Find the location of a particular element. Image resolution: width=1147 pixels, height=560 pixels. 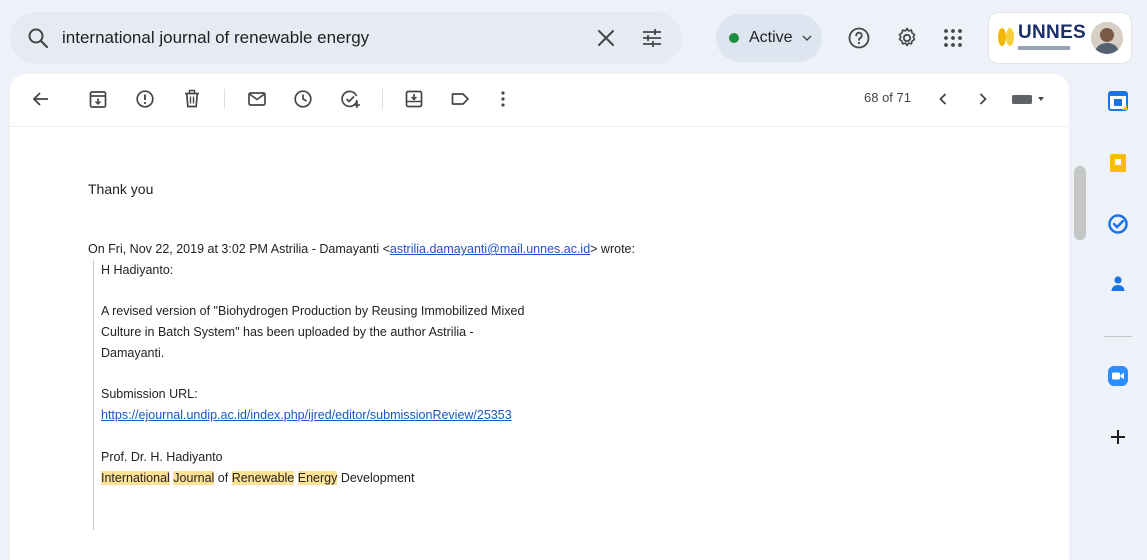

profile-photo-icon is located at coordinates (1107, 38).